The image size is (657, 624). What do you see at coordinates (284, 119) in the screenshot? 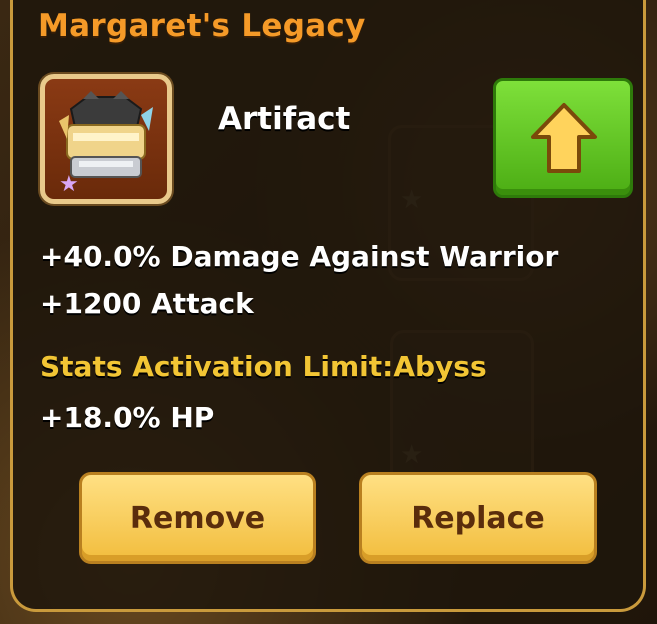
I see `item-type: Artifact` at bounding box center [284, 119].